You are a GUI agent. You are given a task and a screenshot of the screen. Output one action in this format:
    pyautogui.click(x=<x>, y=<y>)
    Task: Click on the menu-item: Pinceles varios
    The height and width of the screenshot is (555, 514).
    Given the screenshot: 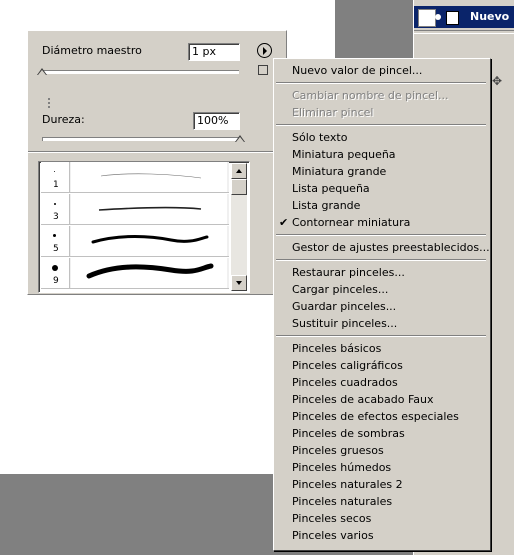 What is the action you would take?
    pyautogui.click(x=382, y=535)
    